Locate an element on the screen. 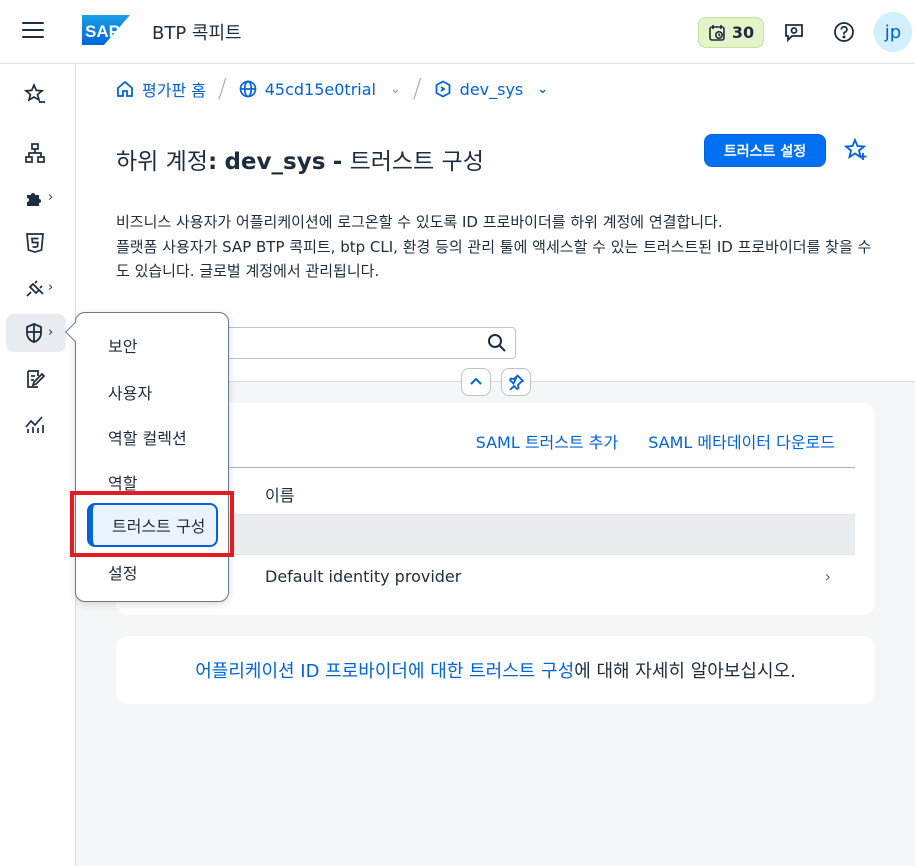 The height and width of the screenshot is (866, 915). submenu-item-users: 사용자 is located at coordinates (130, 392).